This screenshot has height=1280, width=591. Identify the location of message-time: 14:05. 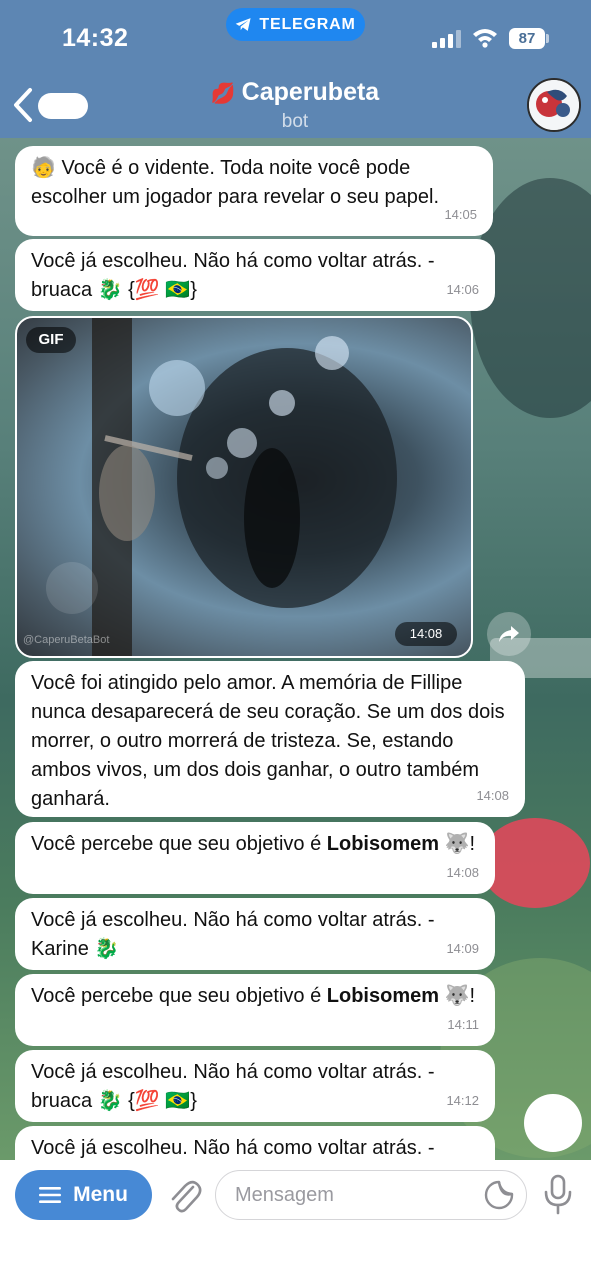
(460, 214).